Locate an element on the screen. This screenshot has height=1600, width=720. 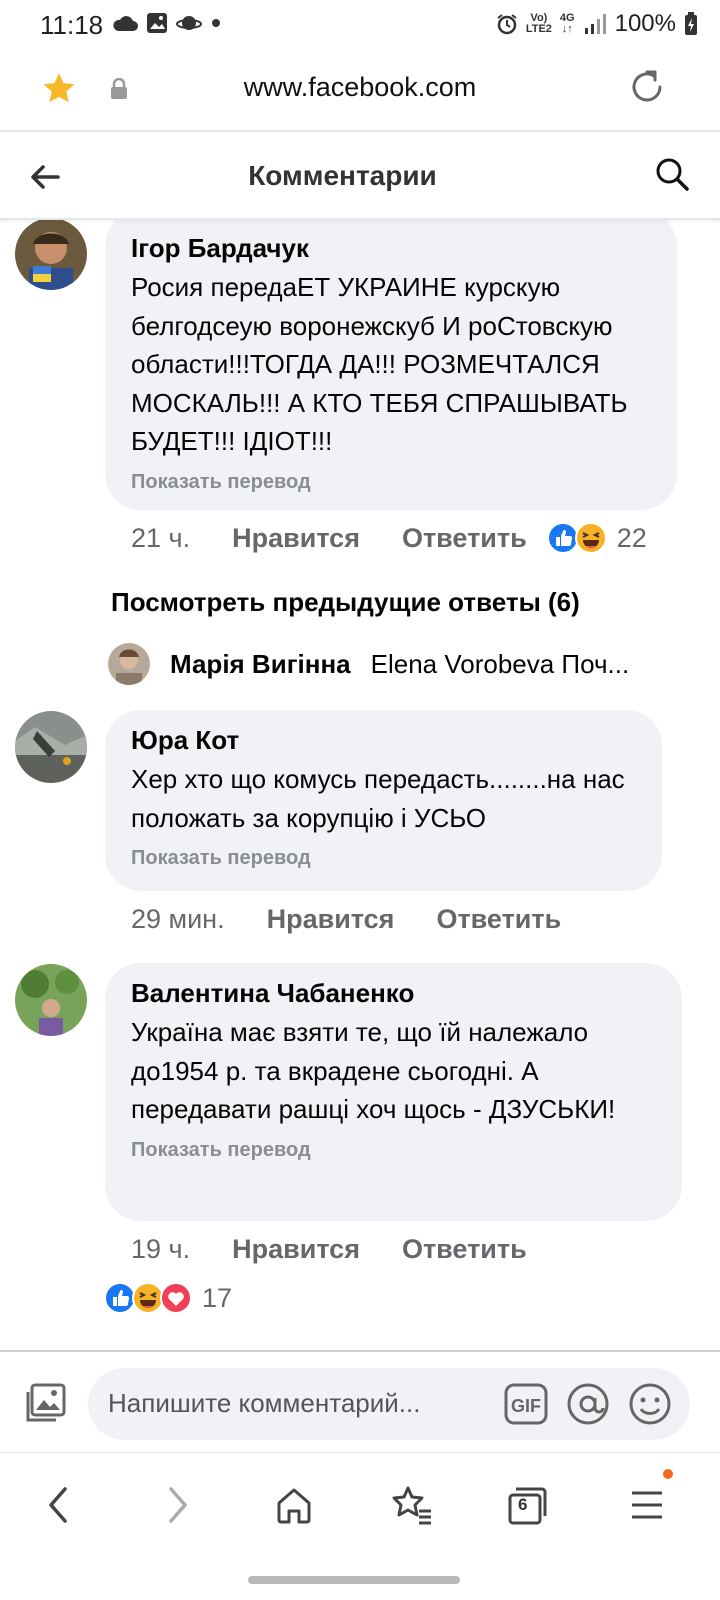
comment-author: Юра Кот is located at coordinates (384, 740).